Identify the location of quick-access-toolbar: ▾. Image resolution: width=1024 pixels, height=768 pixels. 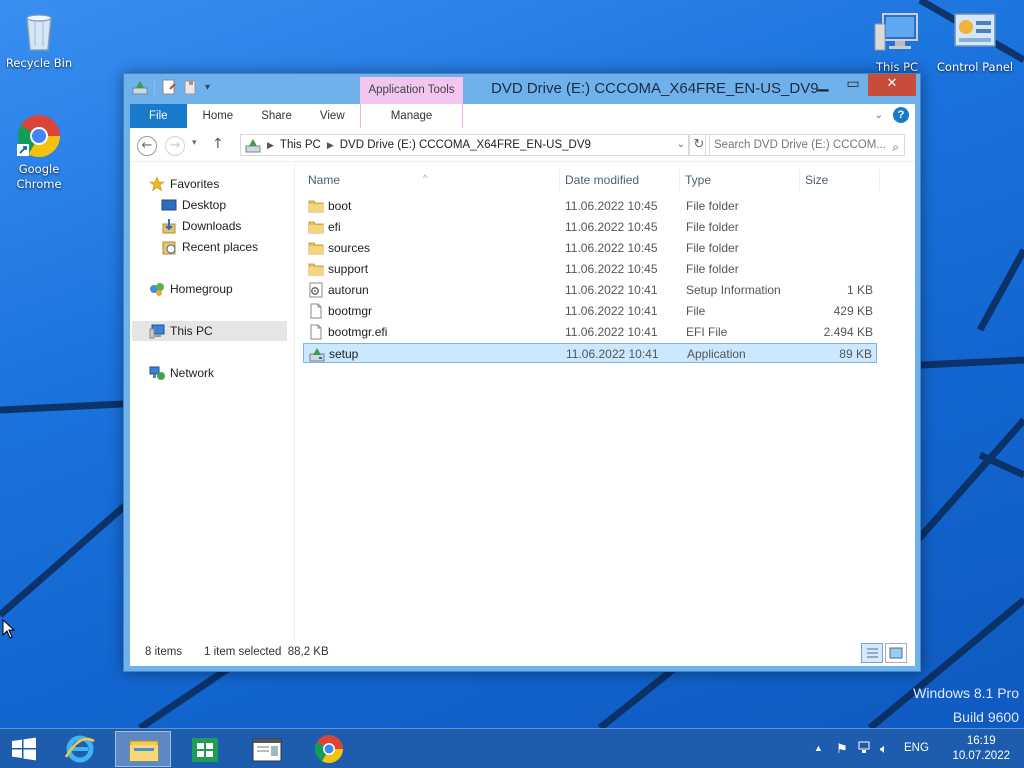
(171, 87).